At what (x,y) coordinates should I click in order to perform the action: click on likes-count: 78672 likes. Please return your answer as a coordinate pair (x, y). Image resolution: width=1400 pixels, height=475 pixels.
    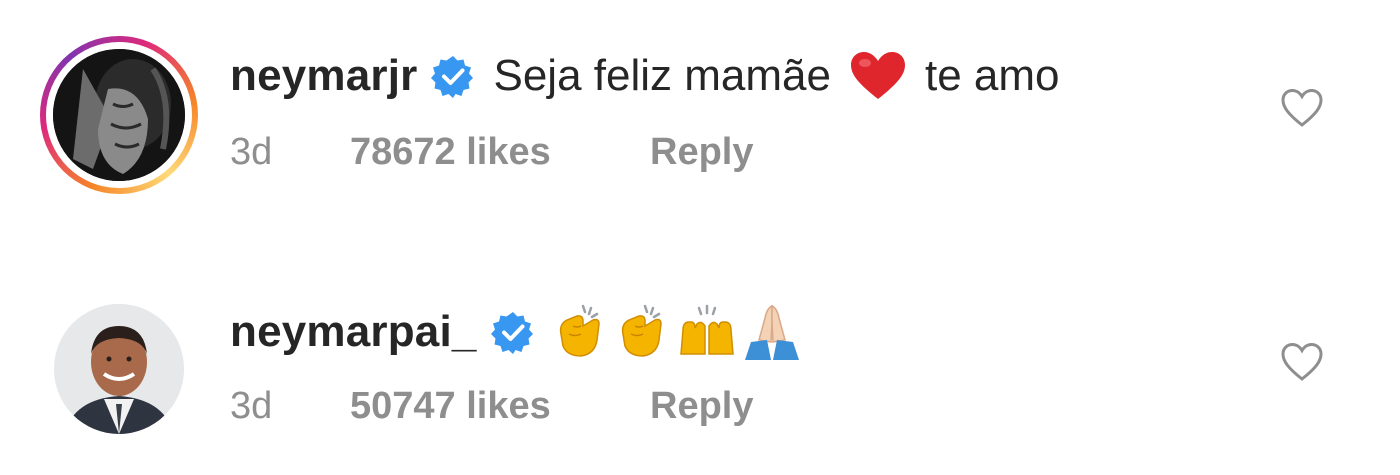
    Looking at the image, I should click on (500, 152).